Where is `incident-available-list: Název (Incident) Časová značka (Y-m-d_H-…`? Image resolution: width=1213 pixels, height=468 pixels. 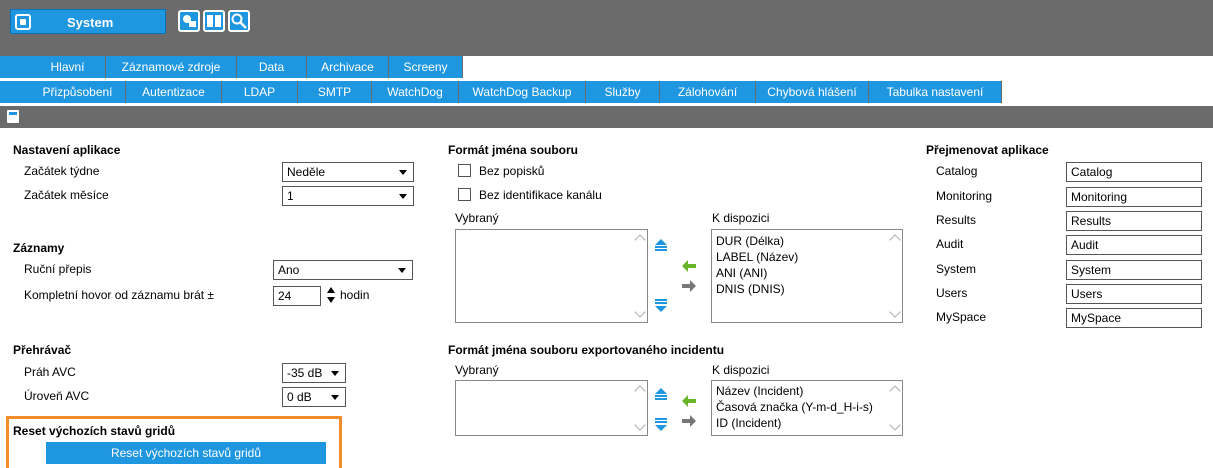 incident-available-list: Název (Incident) Časová značka (Y-m-d_H-… is located at coordinates (807, 408).